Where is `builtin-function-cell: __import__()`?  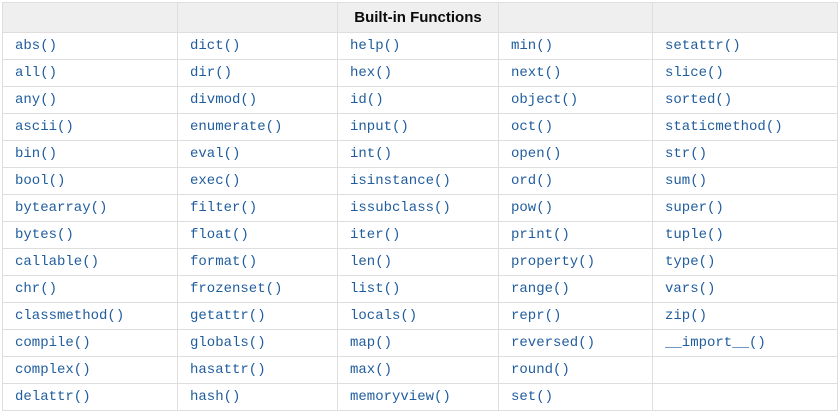 builtin-function-cell: __import__() is located at coordinates (745, 343).